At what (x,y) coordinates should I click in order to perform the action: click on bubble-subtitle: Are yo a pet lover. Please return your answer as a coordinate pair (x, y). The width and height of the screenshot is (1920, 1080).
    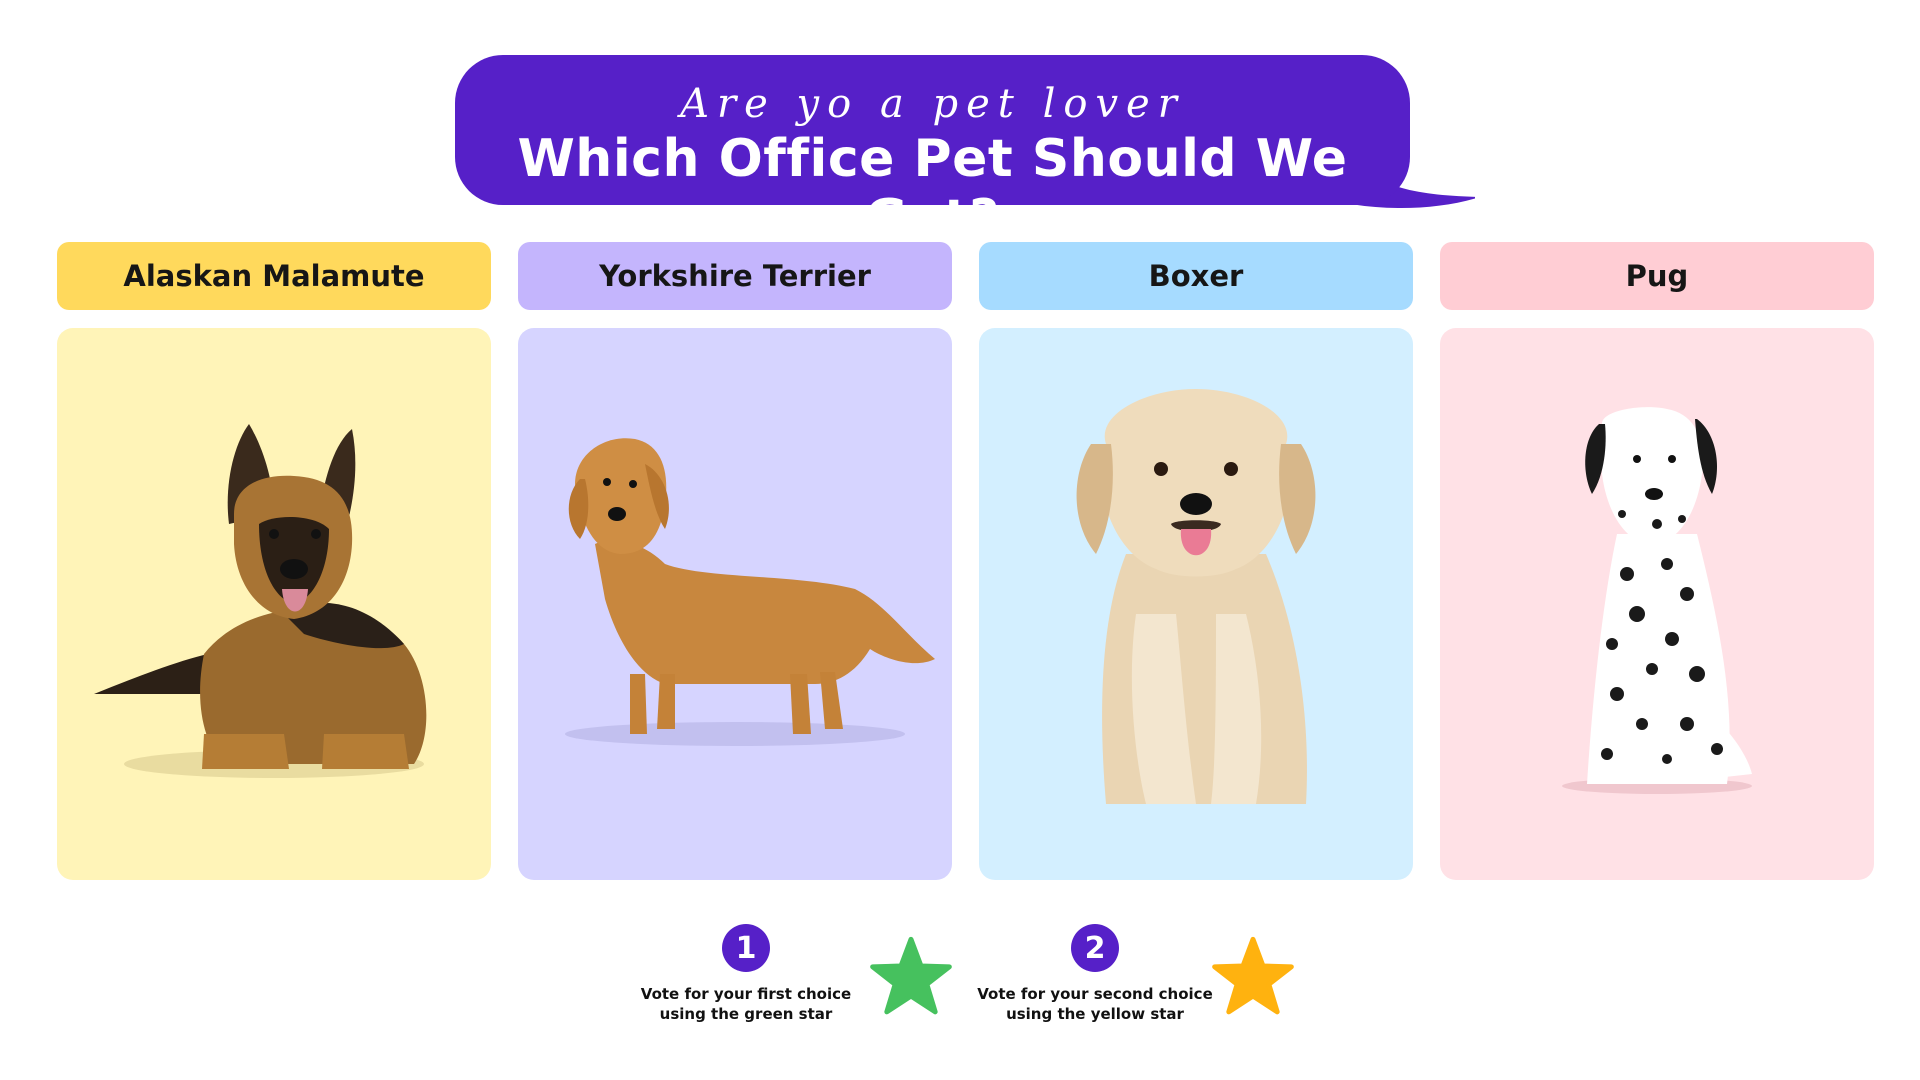
    Looking at the image, I should click on (932, 104).